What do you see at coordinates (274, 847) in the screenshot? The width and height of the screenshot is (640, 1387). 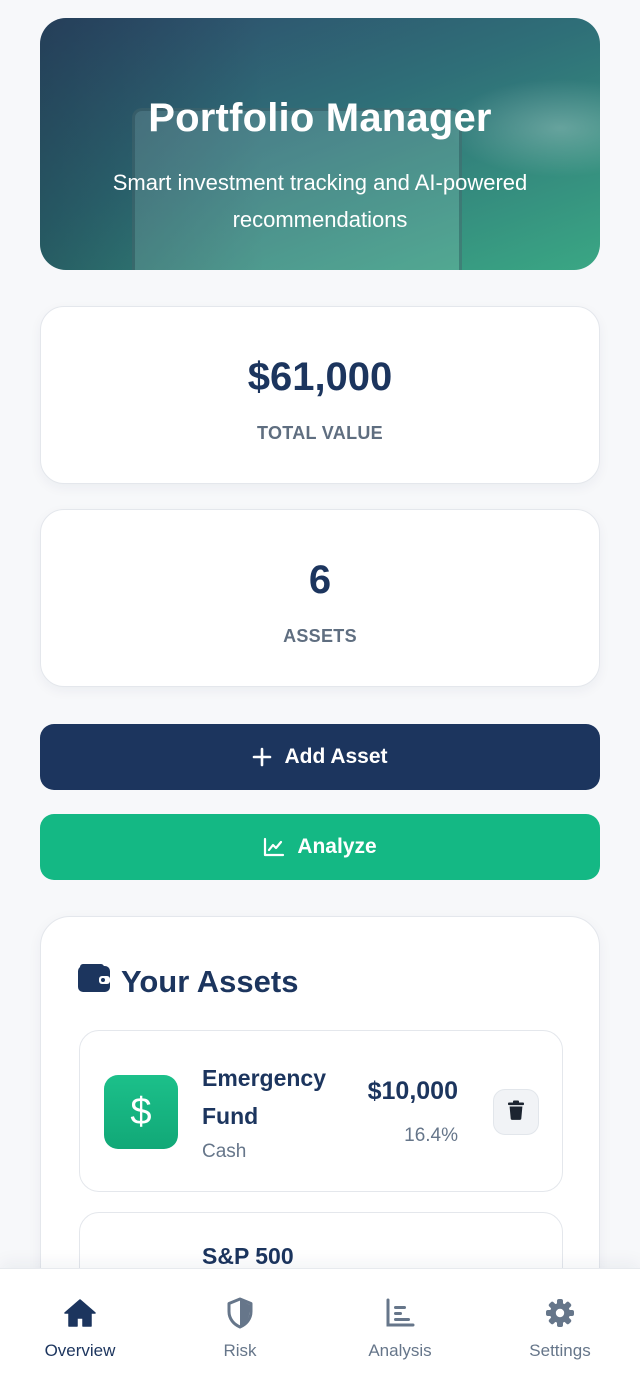 I see `line-chart-icon` at bounding box center [274, 847].